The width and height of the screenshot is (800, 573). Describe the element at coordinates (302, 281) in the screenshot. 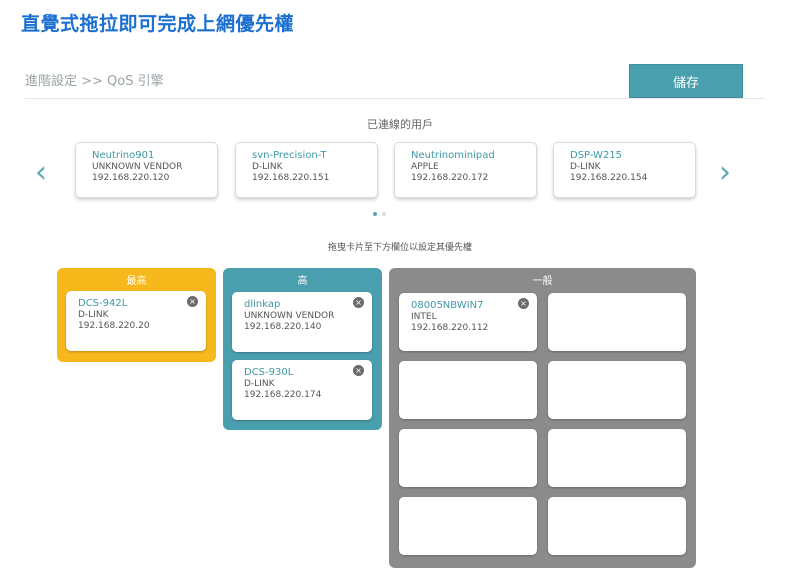

I see `column-header: 高` at that location.